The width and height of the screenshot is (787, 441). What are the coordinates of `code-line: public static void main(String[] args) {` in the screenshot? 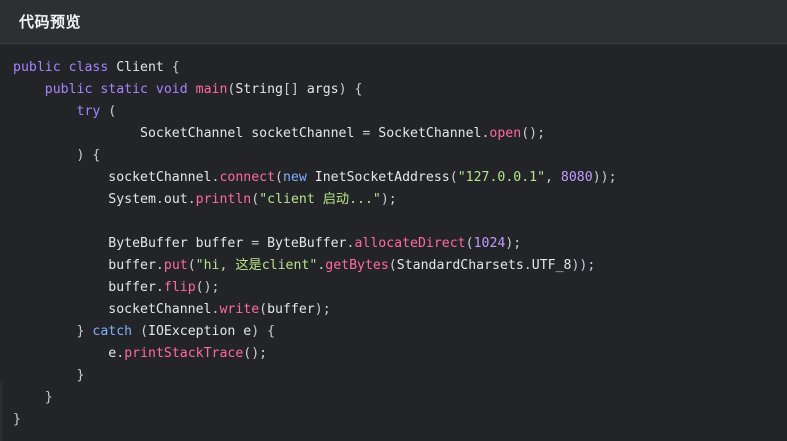 It's located at (400, 90).